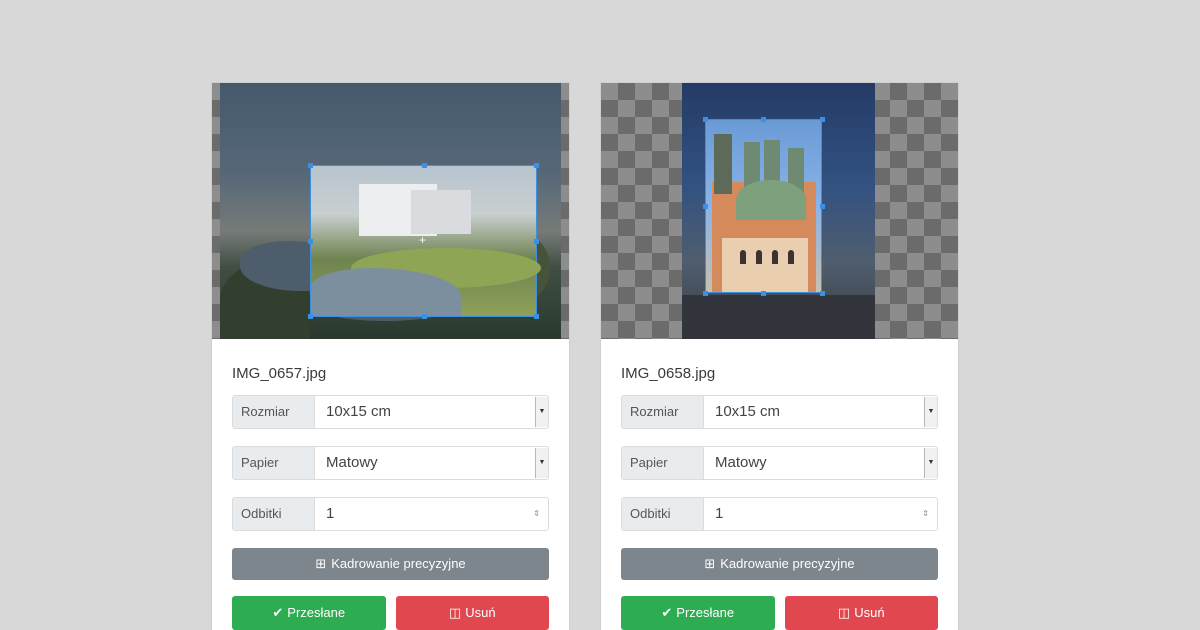 This screenshot has height=630, width=1200. I want to click on crop-frame, so click(763, 206).